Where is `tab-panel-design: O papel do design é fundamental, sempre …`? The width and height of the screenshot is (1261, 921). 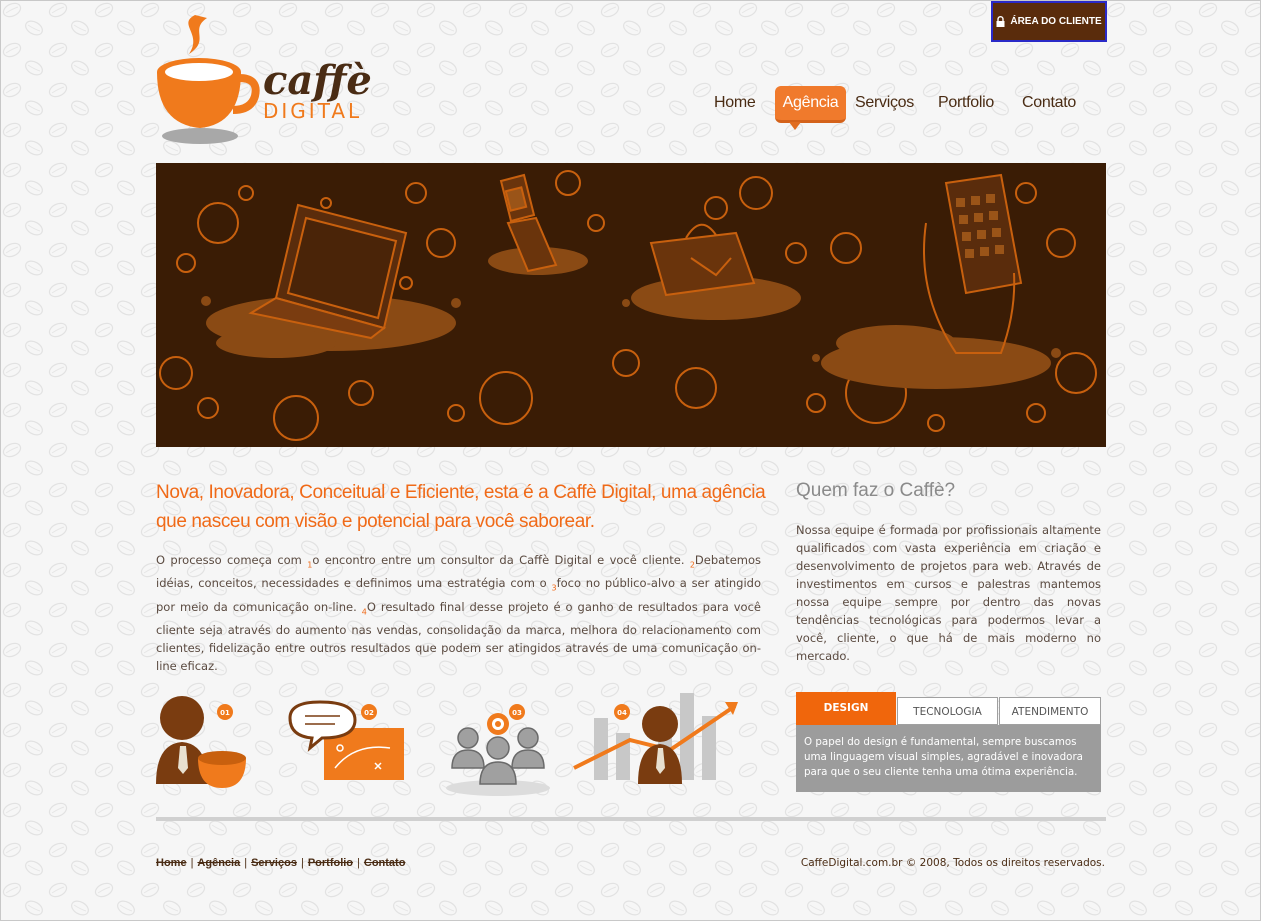 tab-panel-design: O papel do design é fundamental, sempre … is located at coordinates (948, 758).